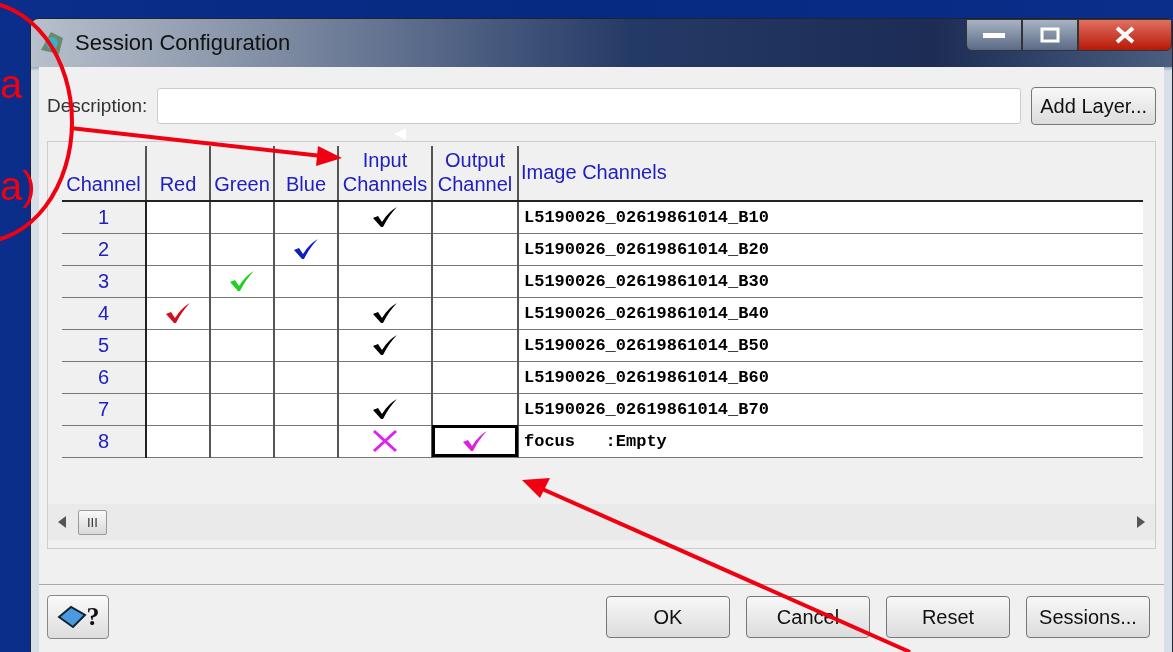 Image resolution: width=1173 pixels, height=652 pixels. Describe the element at coordinates (71, 617) in the screenshot. I see `book-icon` at that location.